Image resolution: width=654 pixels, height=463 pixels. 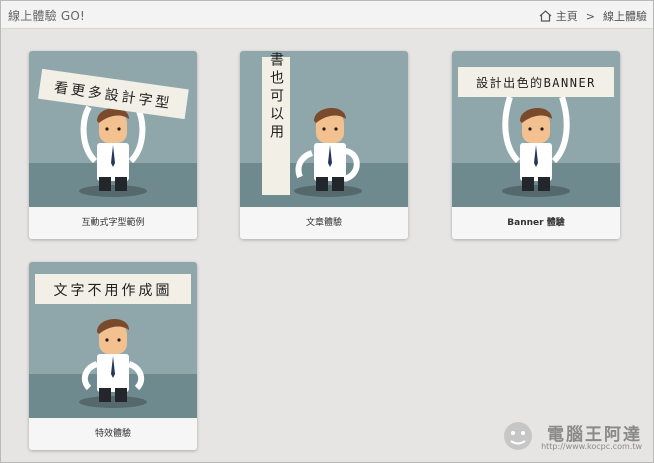 I want to click on breadcrumb: 主頁 > 線上體驗, so click(x=593, y=16).